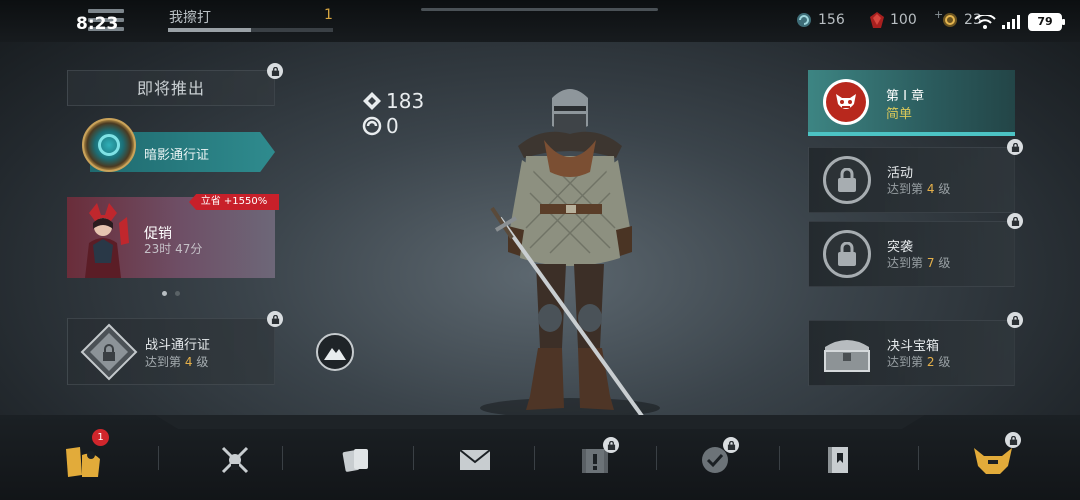  What do you see at coordinates (911, 134) in the screenshot?
I see `chapter-progress-bar` at bounding box center [911, 134].